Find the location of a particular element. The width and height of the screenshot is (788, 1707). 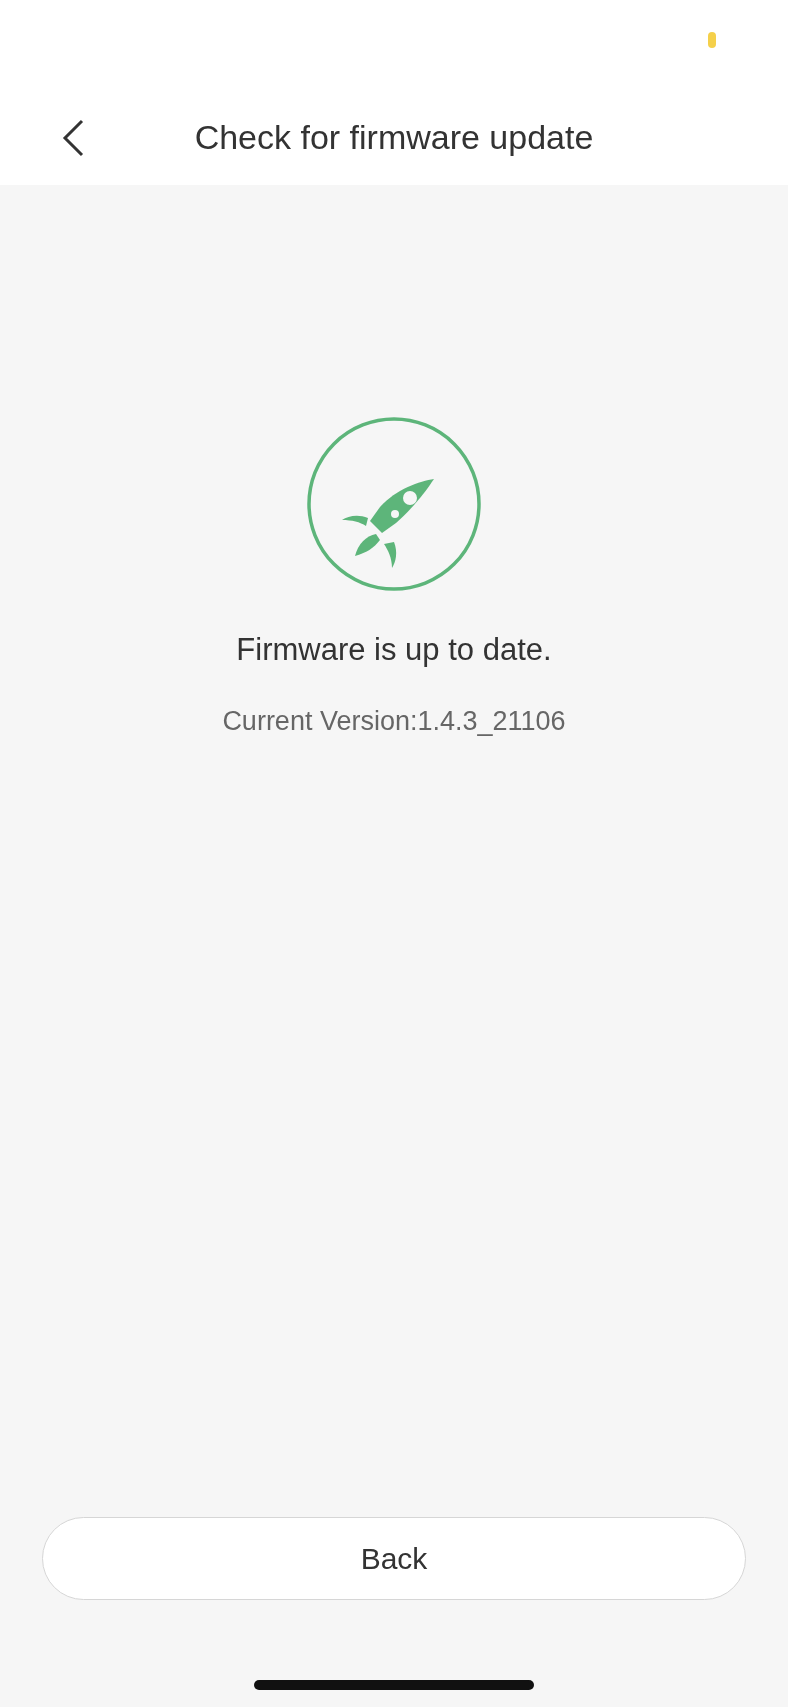

status-indicator-icon is located at coordinates (712, 40).